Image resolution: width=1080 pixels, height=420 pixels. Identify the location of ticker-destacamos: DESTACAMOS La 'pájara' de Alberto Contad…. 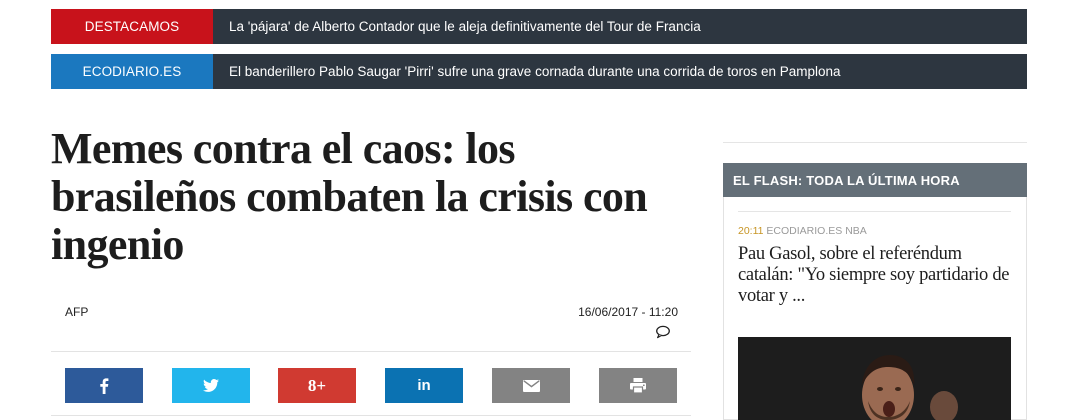
(539, 26).